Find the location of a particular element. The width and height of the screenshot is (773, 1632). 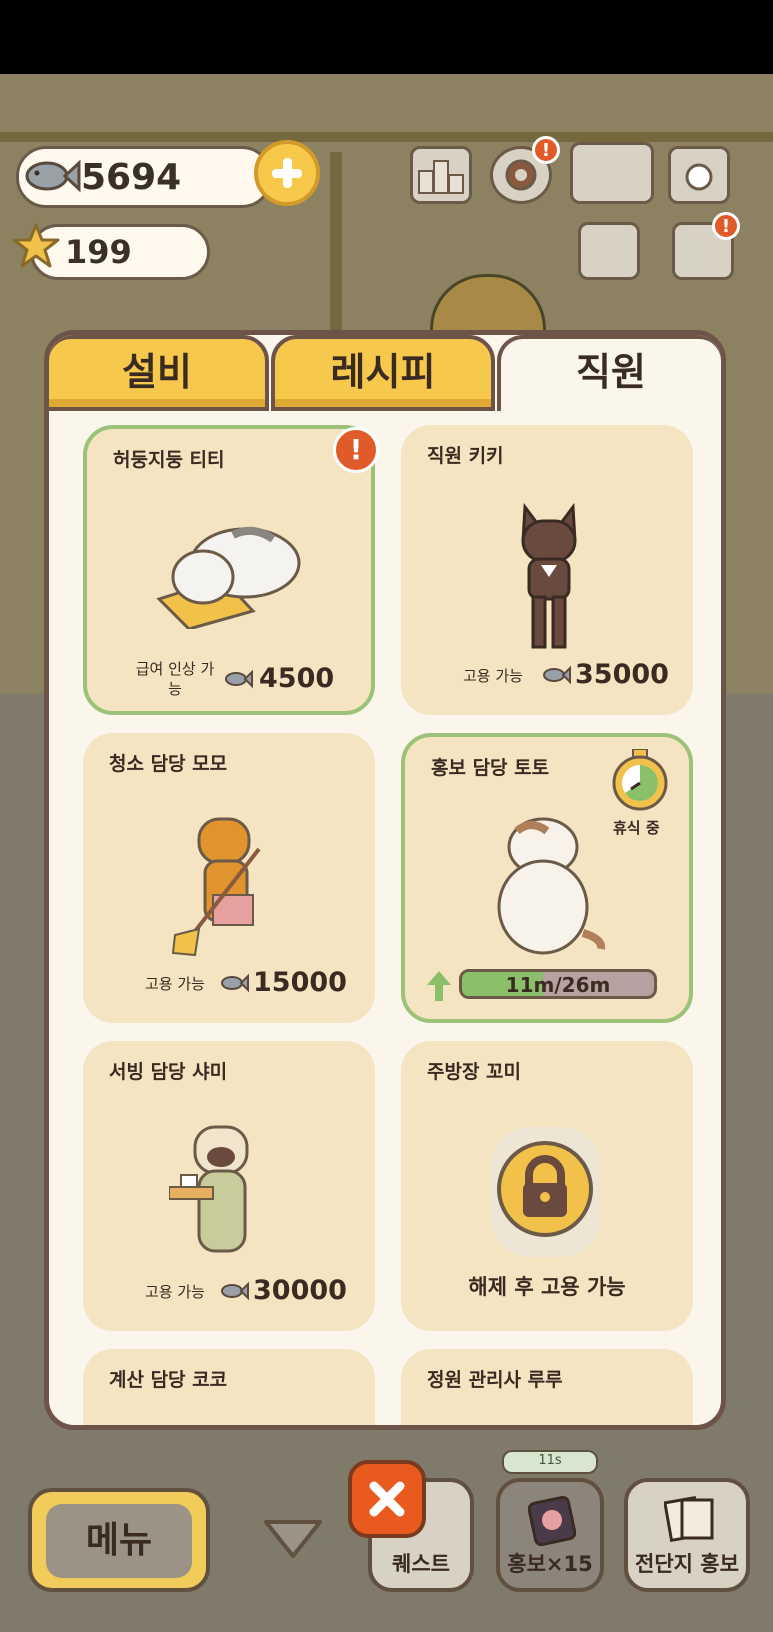

star-count: 199 is located at coordinates (98, 252).